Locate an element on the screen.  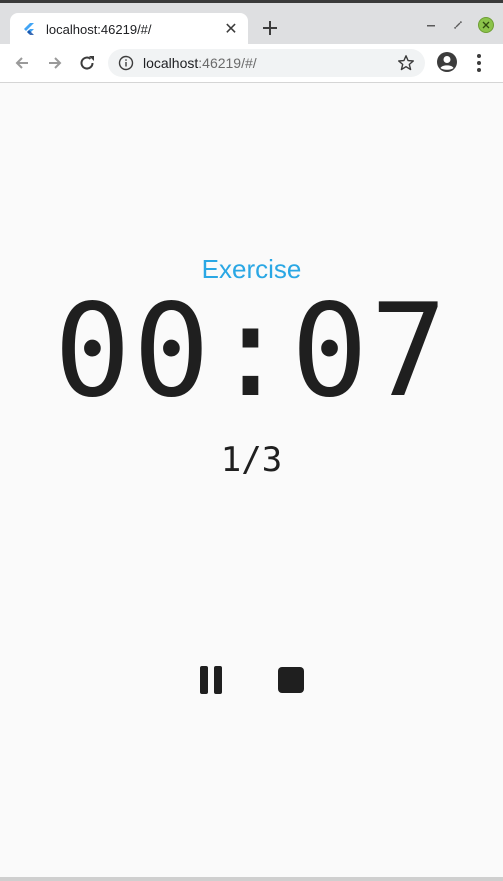
reload-button is located at coordinates (87, 63).